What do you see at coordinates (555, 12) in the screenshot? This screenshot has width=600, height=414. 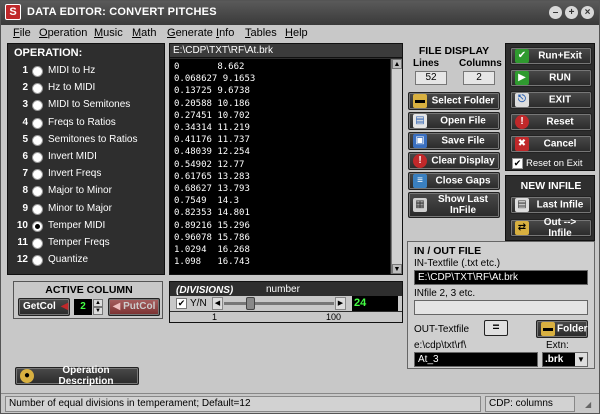 I see `minimize-button: –` at bounding box center [555, 12].